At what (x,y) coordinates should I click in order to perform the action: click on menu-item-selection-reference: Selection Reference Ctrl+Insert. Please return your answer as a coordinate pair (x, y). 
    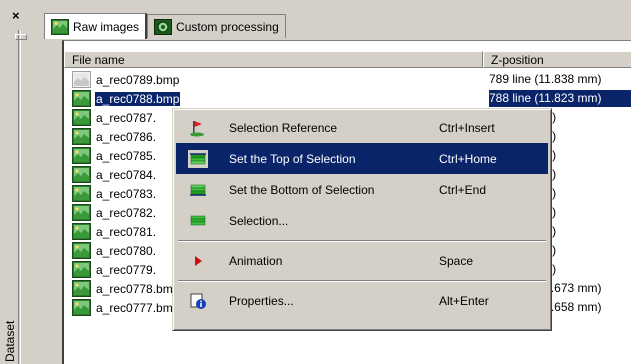
    Looking at the image, I should click on (362, 127).